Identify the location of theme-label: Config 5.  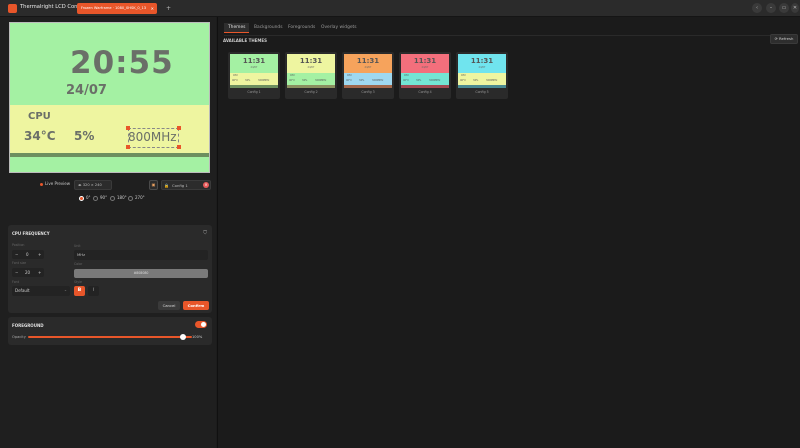
(482, 92).